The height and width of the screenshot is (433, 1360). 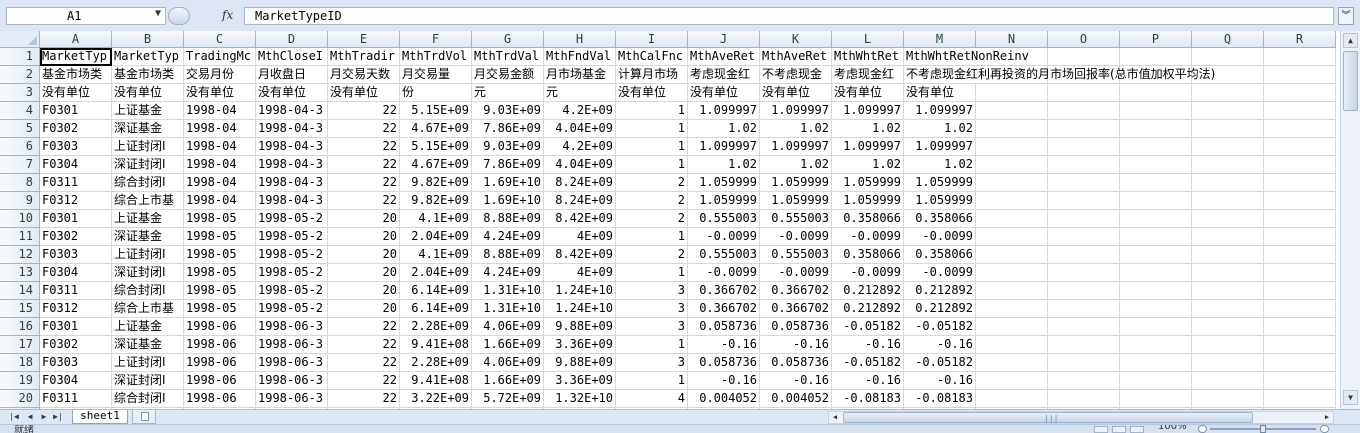 What do you see at coordinates (580, 111) in the screenshot?
I see `cell-h4: 4.2E+09` at bounding box center [580, 111].